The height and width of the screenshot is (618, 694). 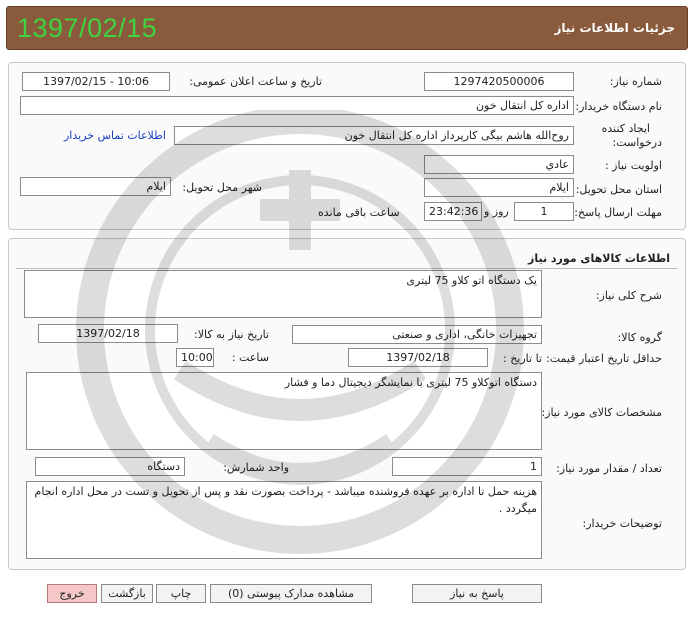 What do you see at coordinates (291, 593) in the screenshot?
I see `view-attachments-button: مشاهده مدارک پیوستی (0)` at bounding box center [291, 593].